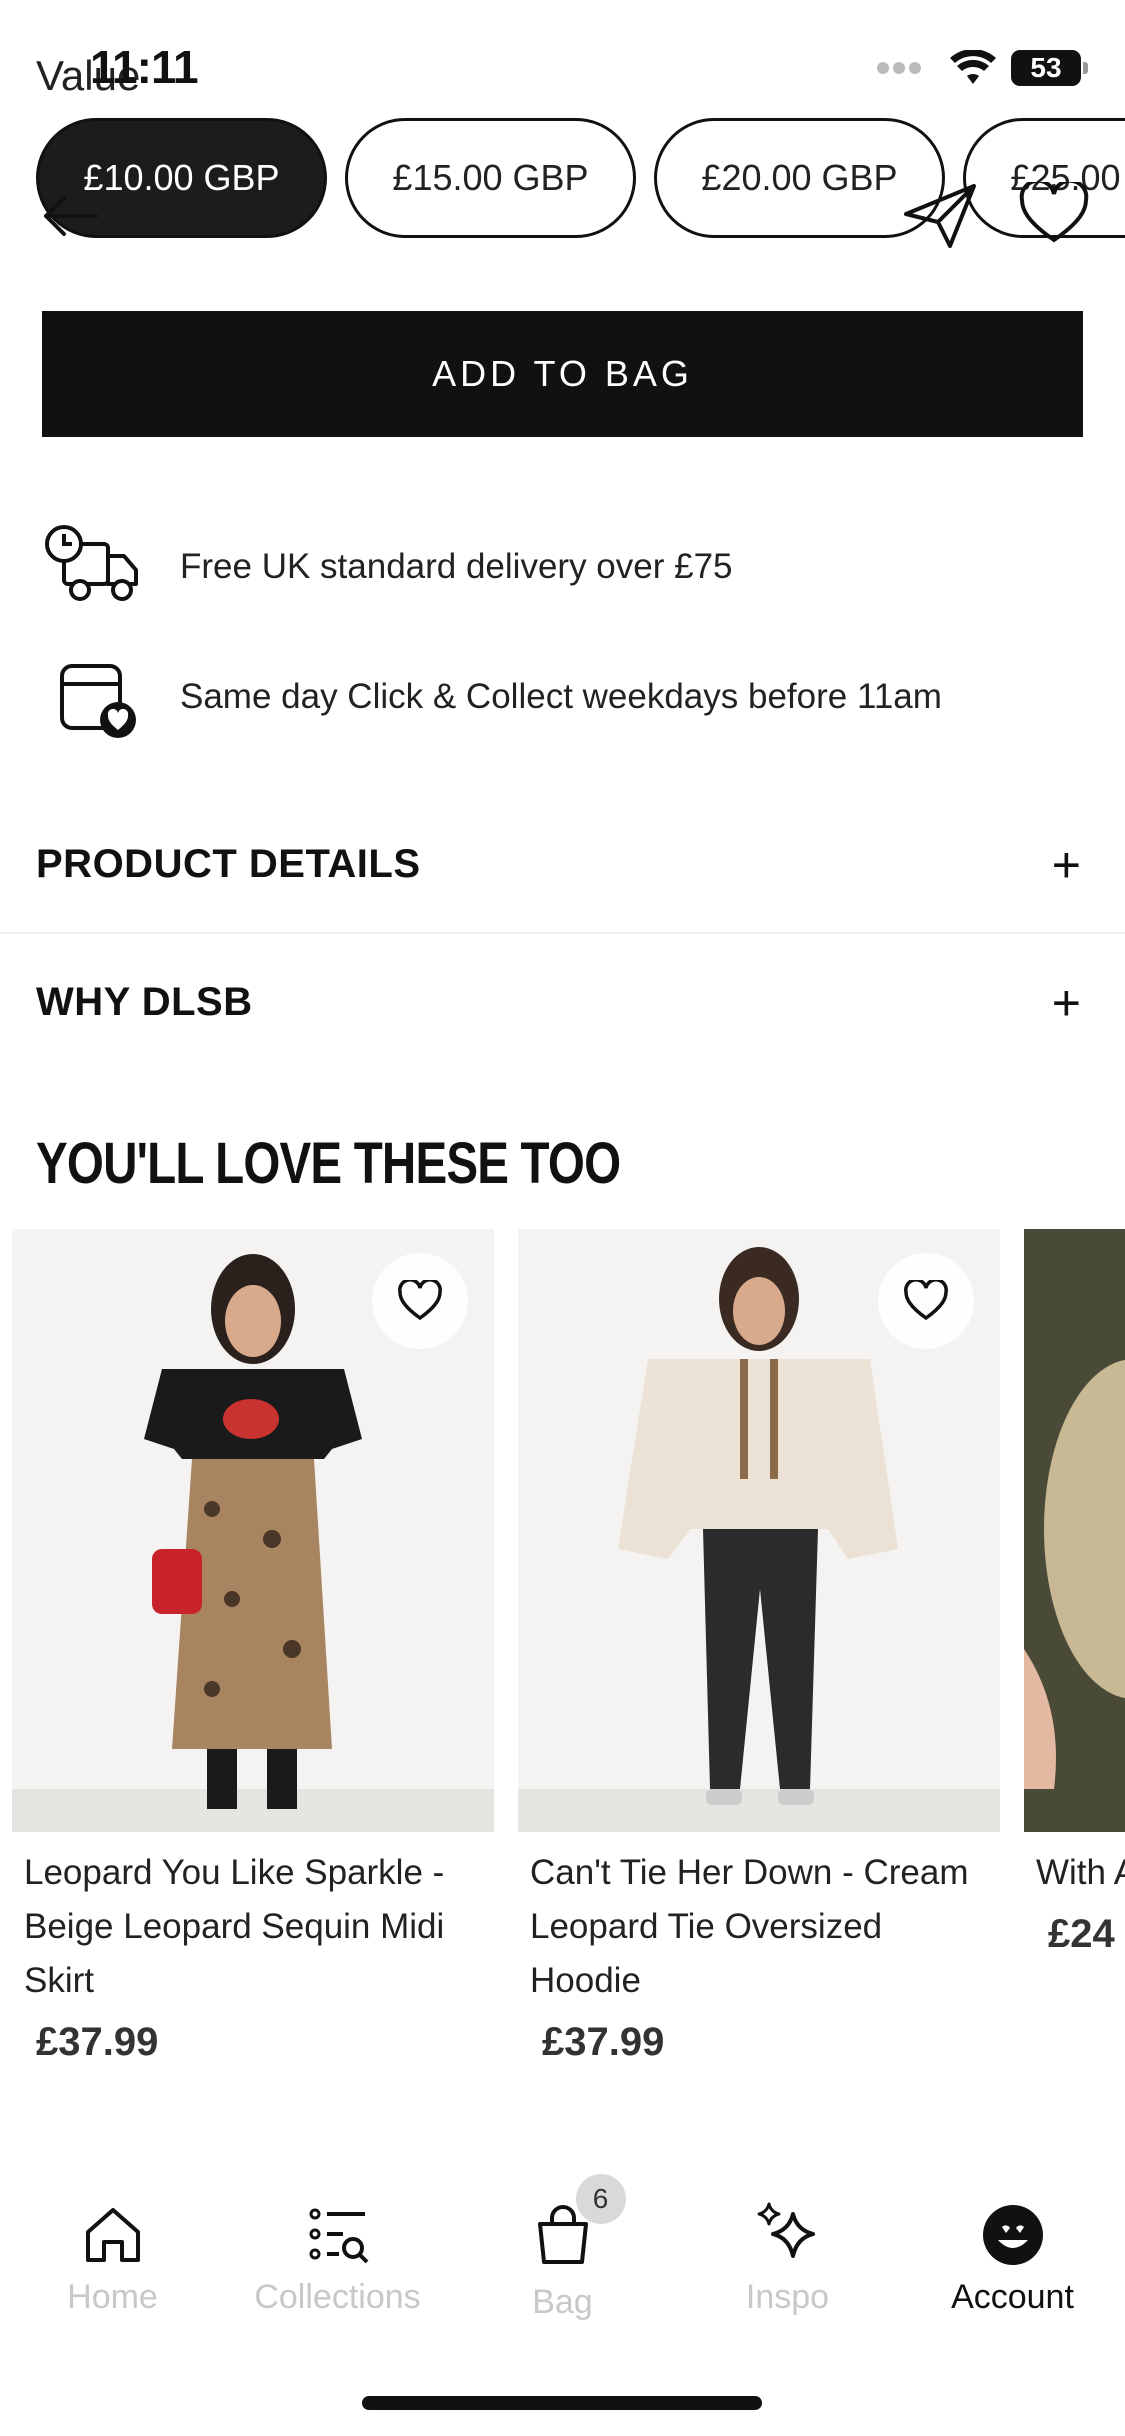 This screenshot has width=1125, height=2436. Describe the element at coordinates (1054, 213) in the screenshot. I see `wishlist-heart-icon` at that location.